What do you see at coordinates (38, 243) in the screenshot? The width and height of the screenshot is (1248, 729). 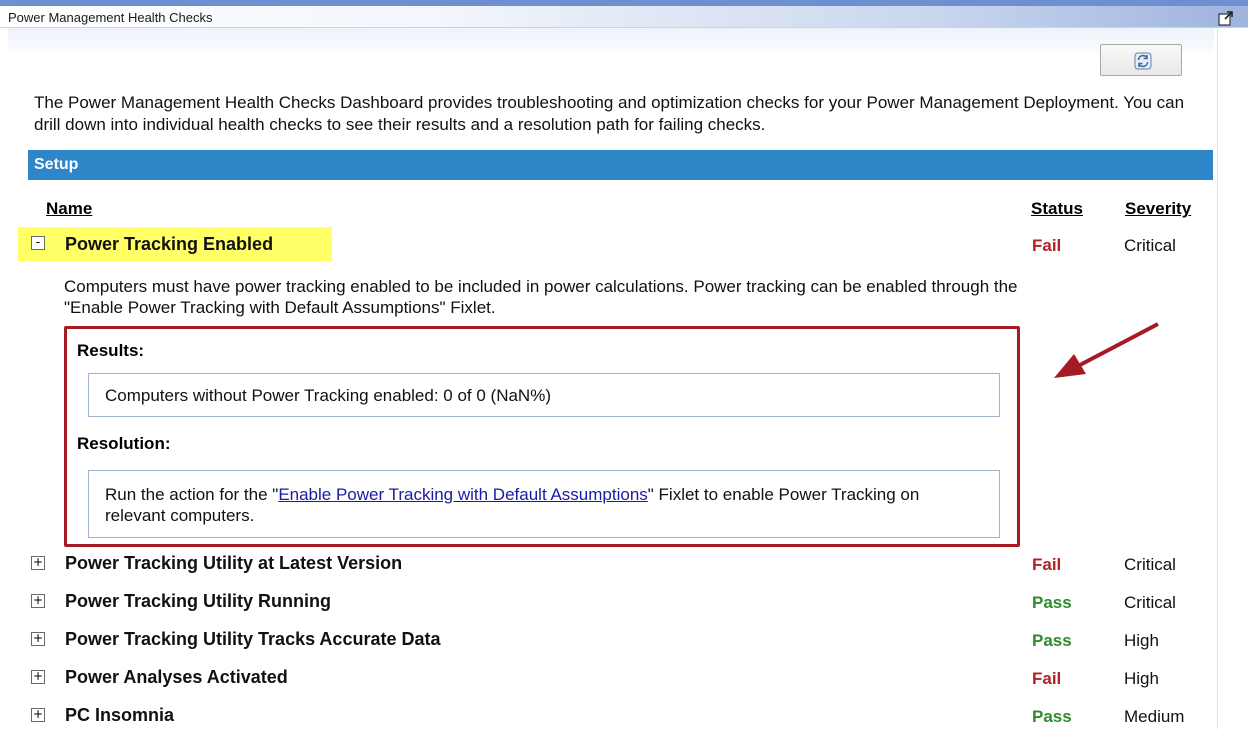 I see `collapse-toggle: -` at bounding box center [38, 243].